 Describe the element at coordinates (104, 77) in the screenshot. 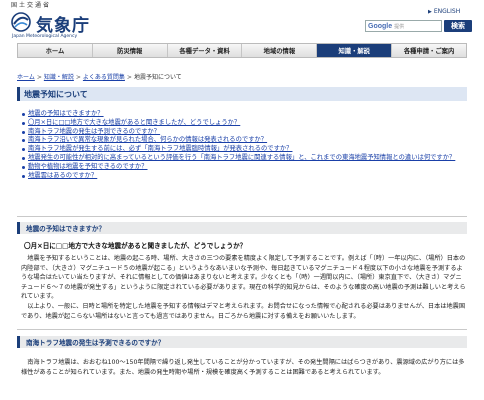

I see `breadcrumb-faq: よくある質問集` at that location.